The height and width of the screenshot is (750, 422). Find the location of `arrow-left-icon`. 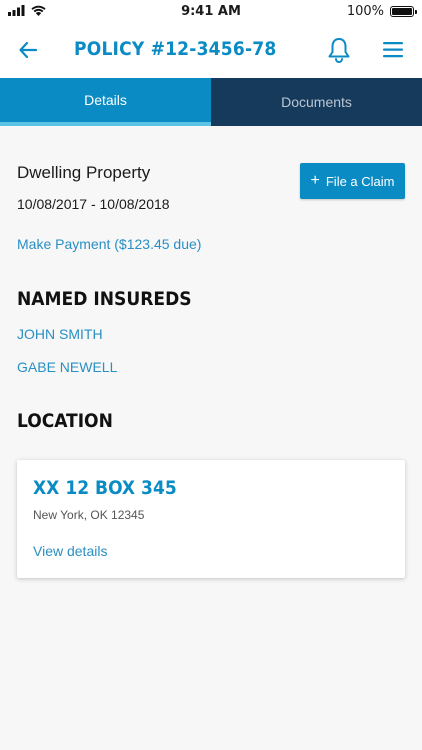

arrow-left-icon is located at coordinates (28, 50).